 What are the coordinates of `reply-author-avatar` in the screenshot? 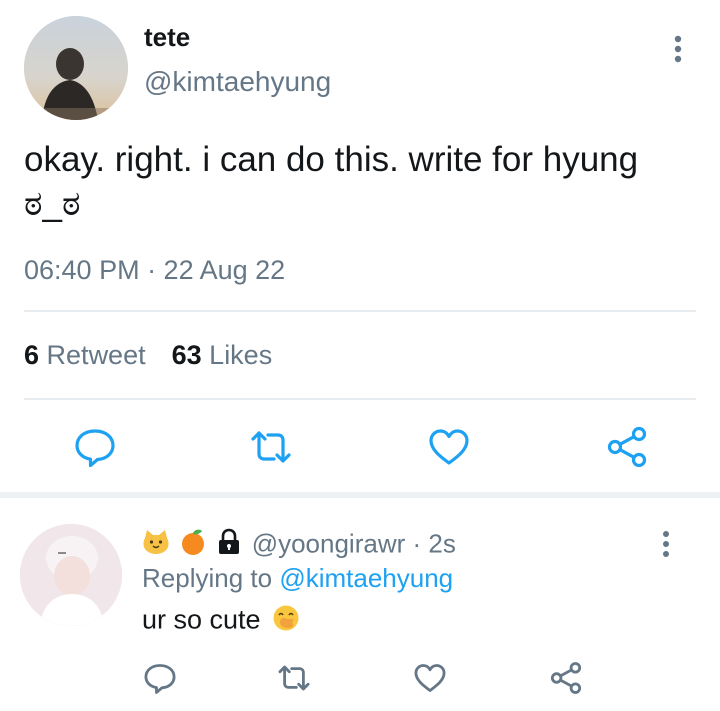 It's located at (71, 575).